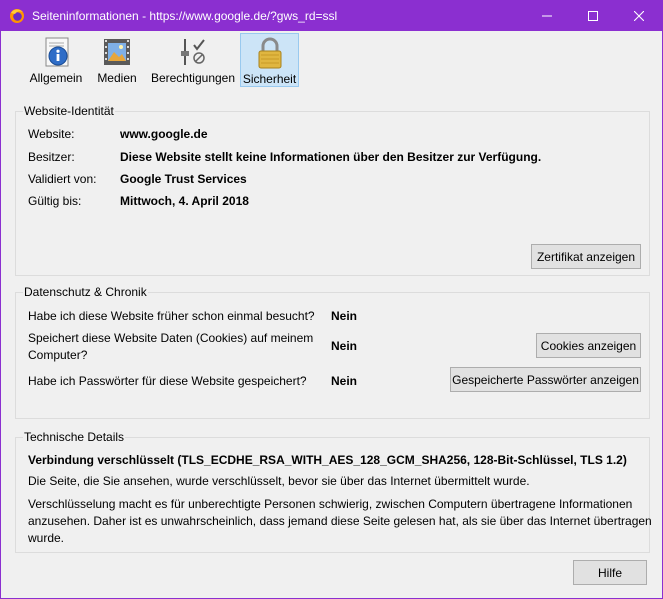 This screenshot has width=663, height=599. What do you see at coordinates (57, 52) in the screenshot?
I see `info-icon` at bounding box center [57, 52].